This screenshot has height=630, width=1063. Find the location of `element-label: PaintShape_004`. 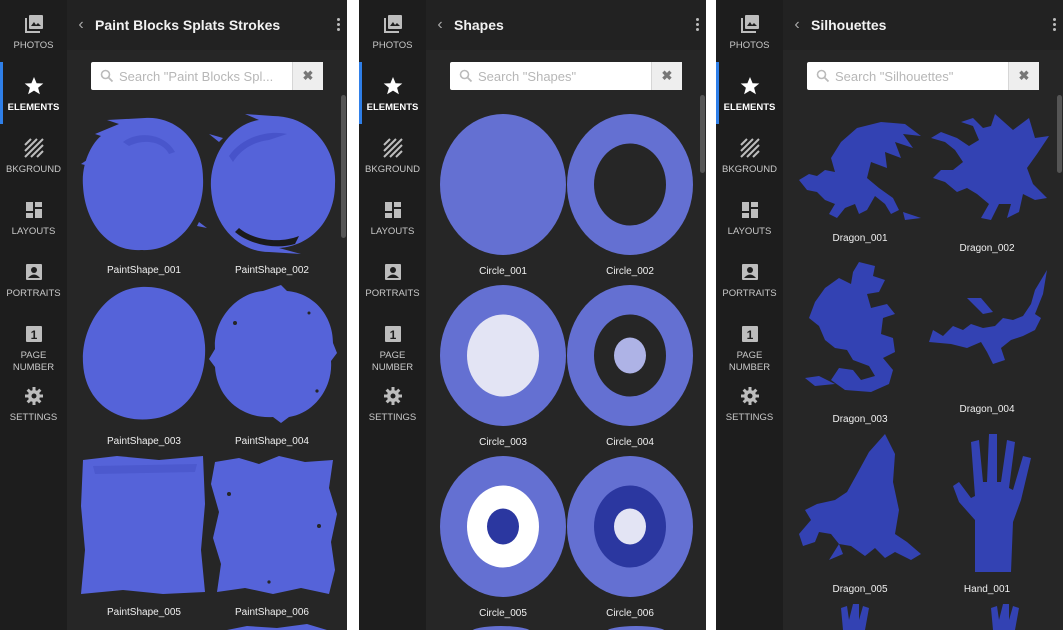

element-label: PaintShape_004 is located at coordinates (272, 441).